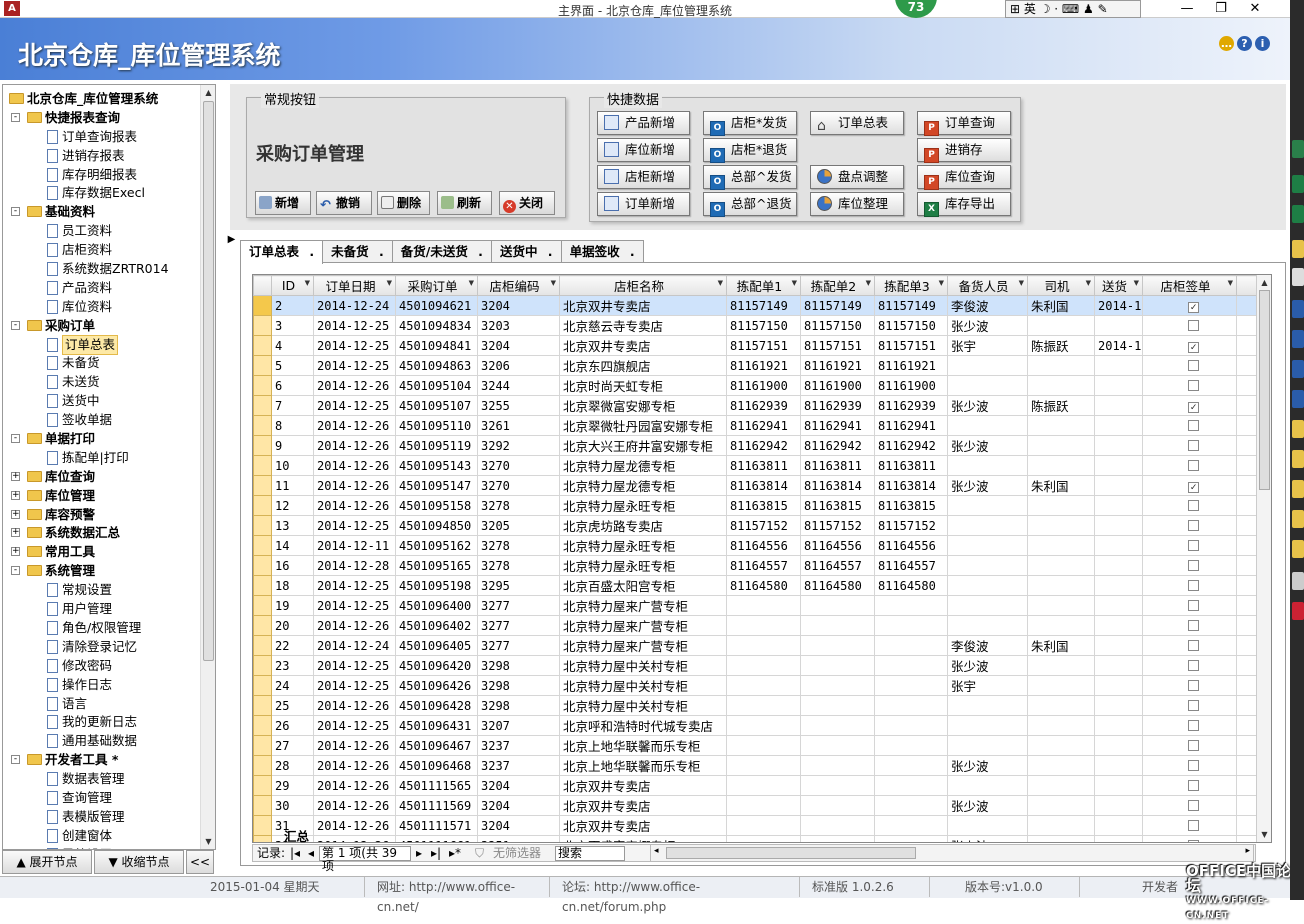 This screenshot has width=1304, height=924. Describe the element at coordinates (763, 585) in the screenshot. I see `cell-5: 81164580` at that location.